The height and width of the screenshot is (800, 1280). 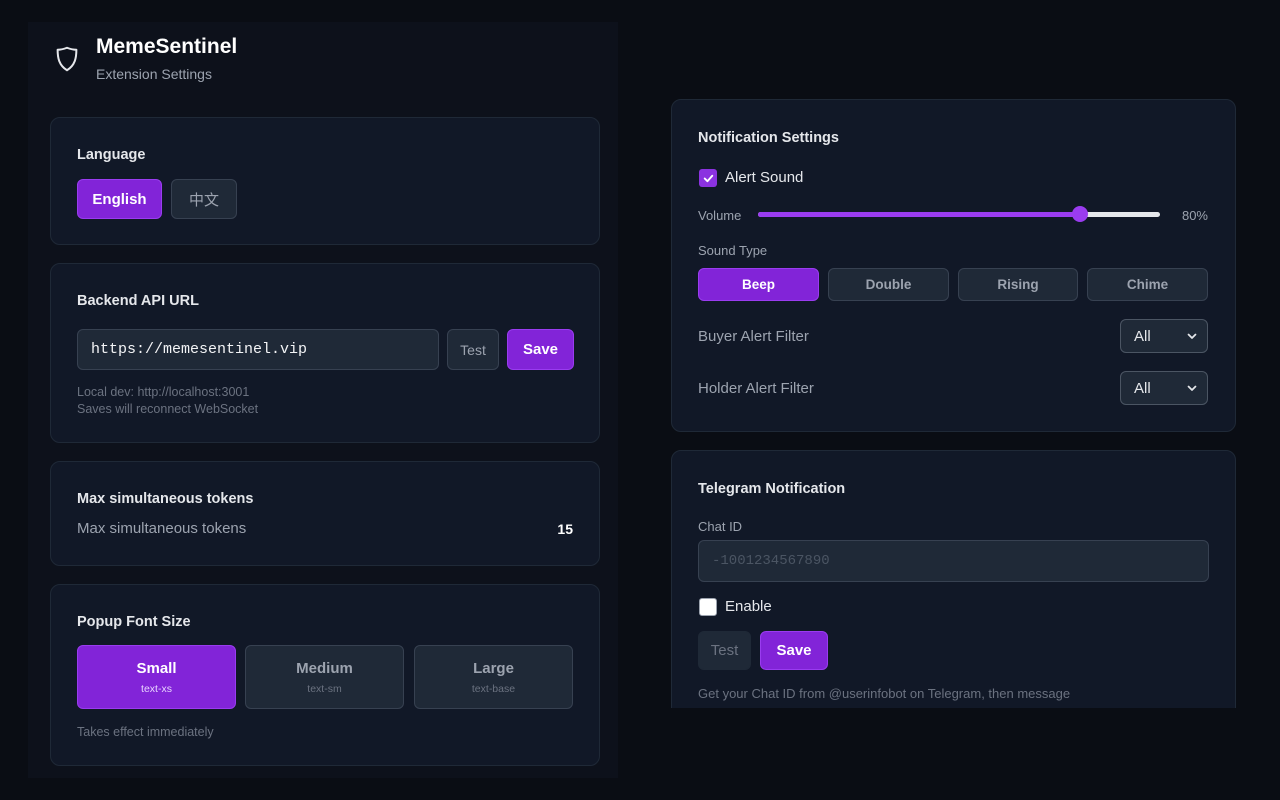 I want to click on buyer-filter-select: All, so click(x=1164, y=336).